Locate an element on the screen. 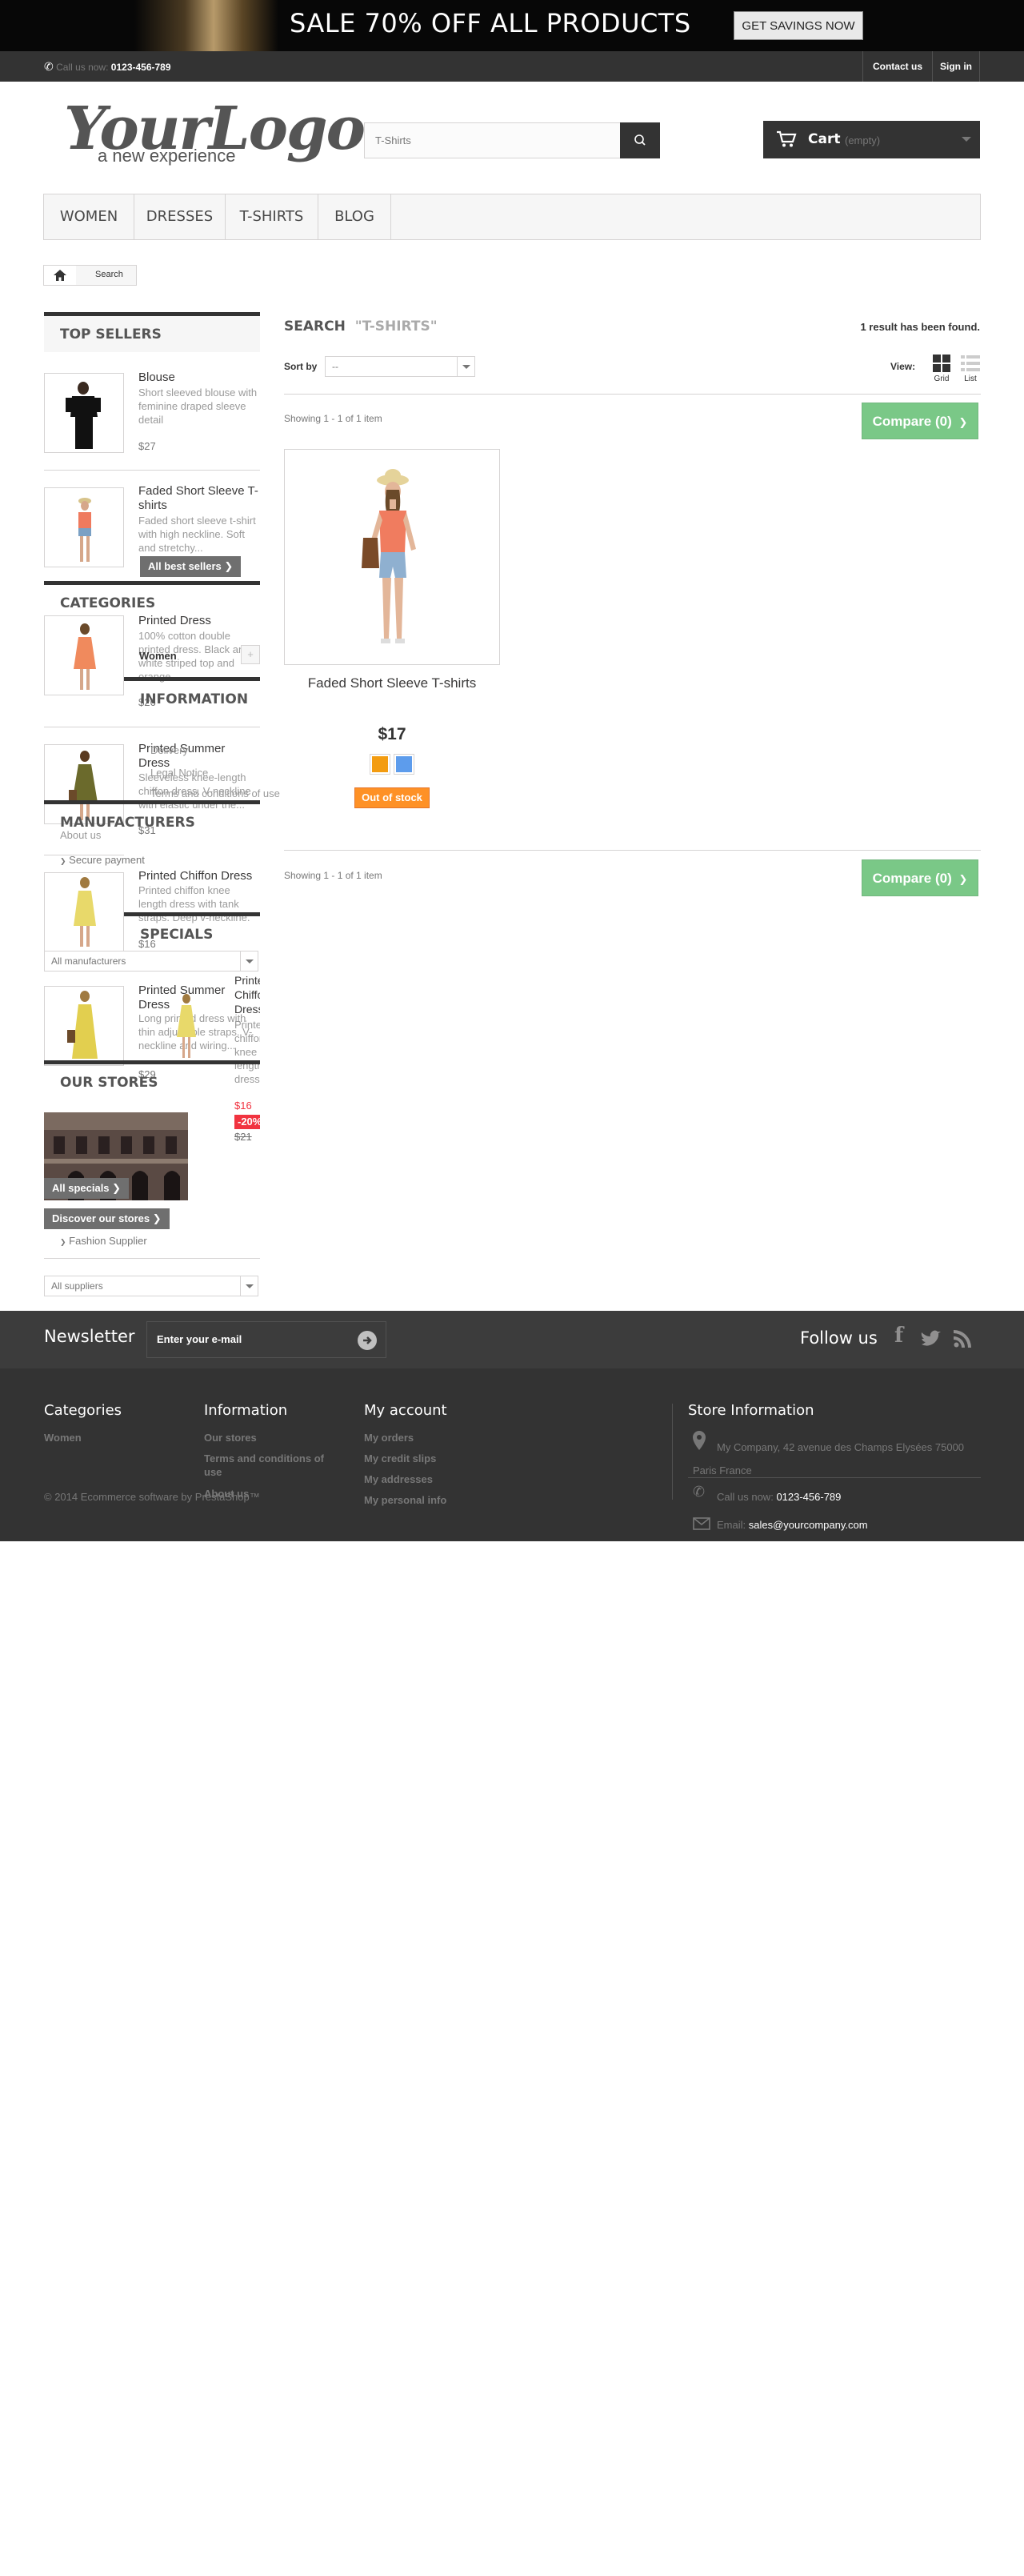 This screenshot has width=1024, height=2576. grid-view-toggle: Grid is located at coordinates (941, 369).